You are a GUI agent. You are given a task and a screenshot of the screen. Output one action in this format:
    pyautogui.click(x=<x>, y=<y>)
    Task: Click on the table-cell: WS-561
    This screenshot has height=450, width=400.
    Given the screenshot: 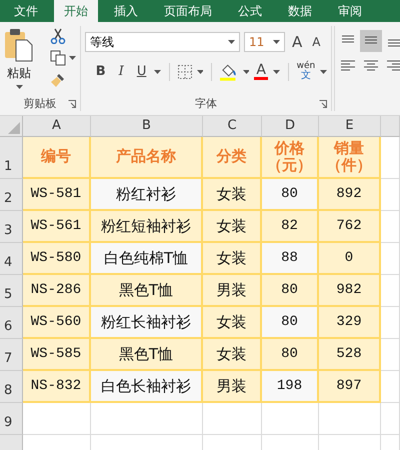 What is the action you would take?
    pyautogui.click(x=57, y=227)
    